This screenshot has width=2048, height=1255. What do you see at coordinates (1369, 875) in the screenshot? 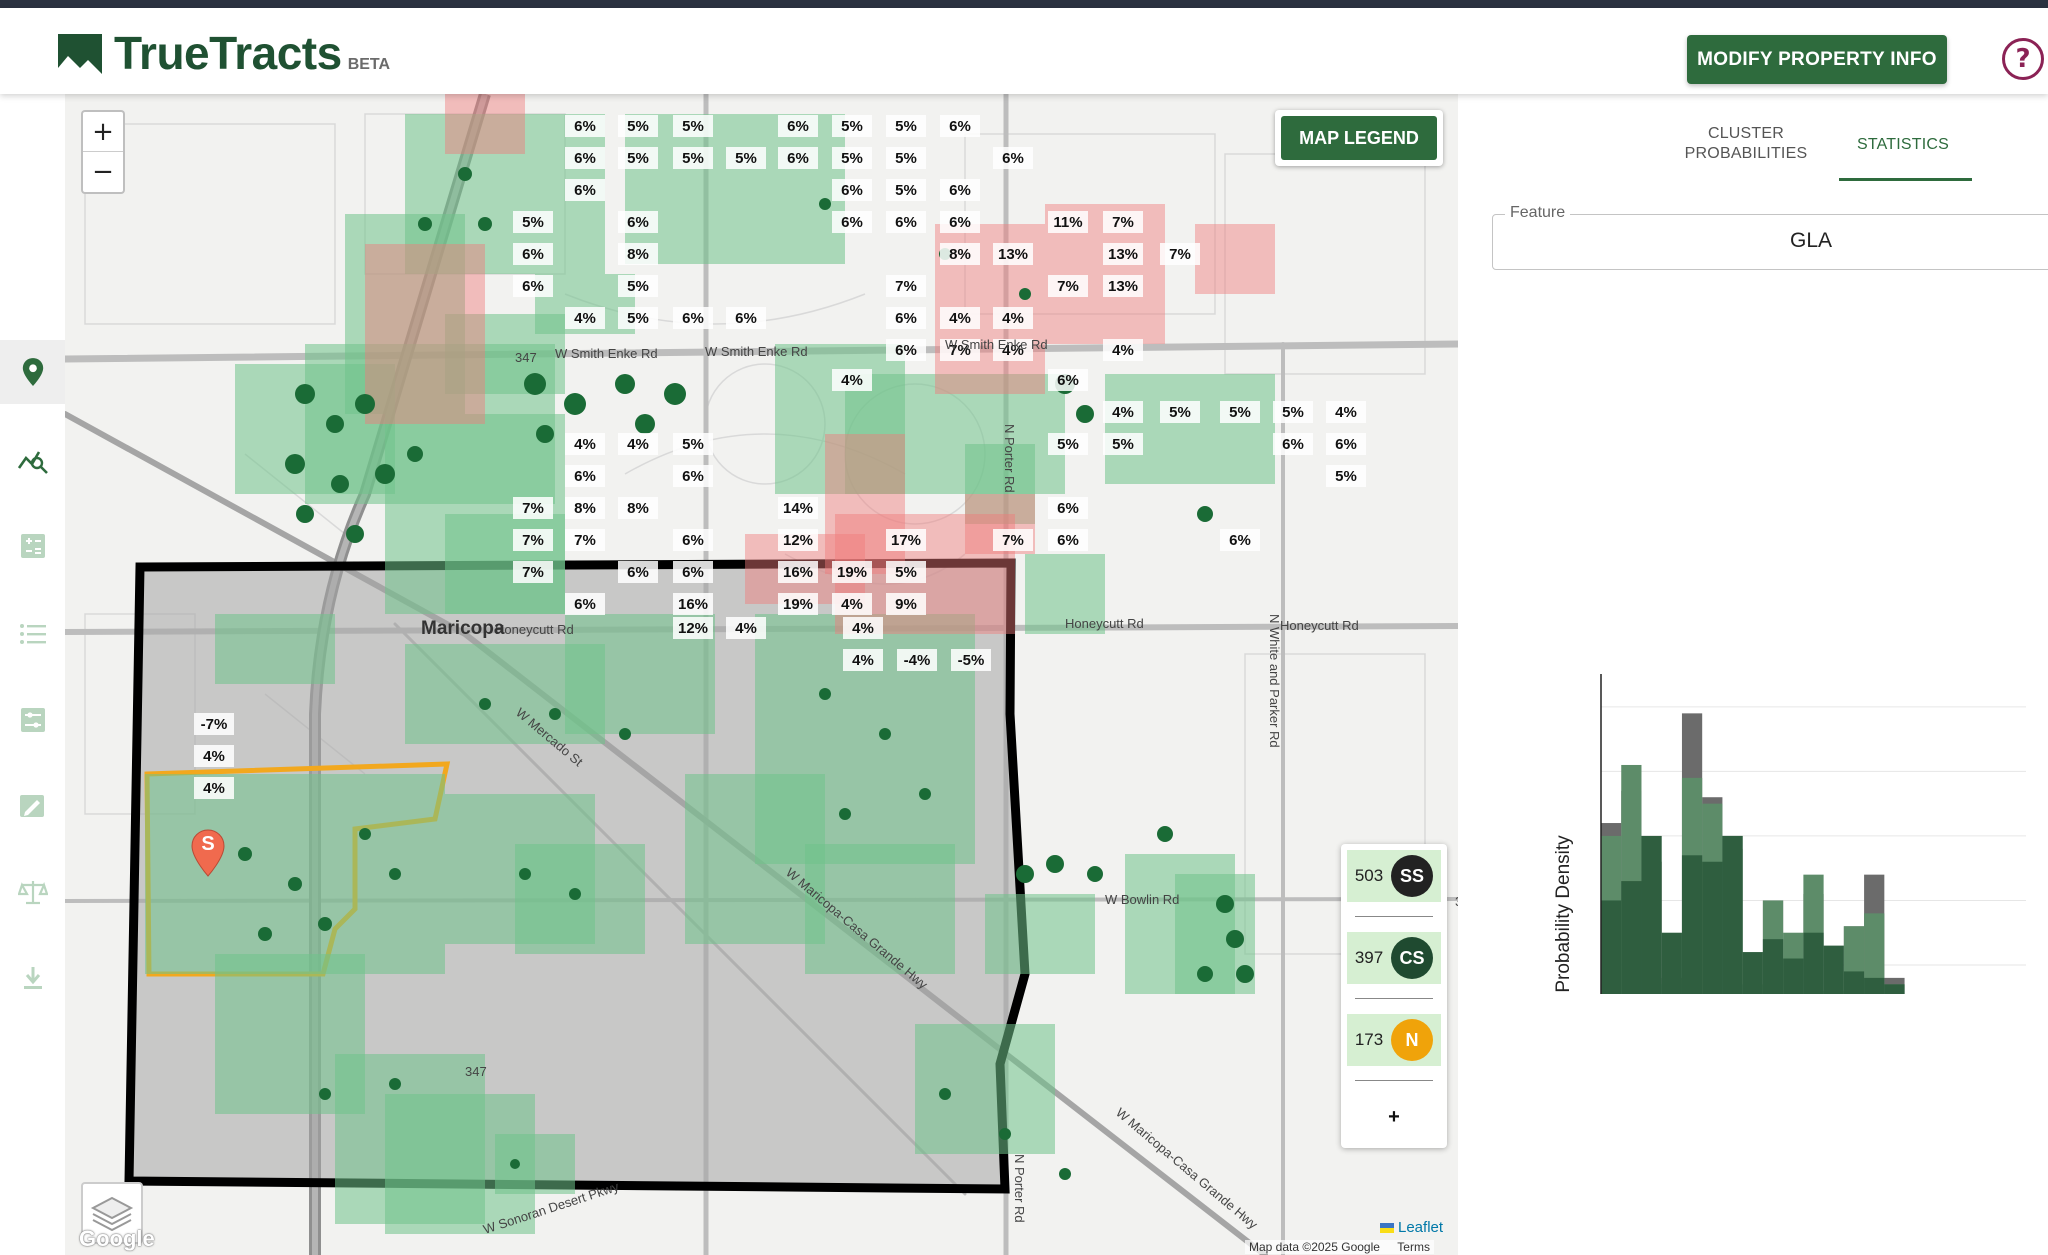
I see `cluster-count: 503` at bounding box center [1369, 875].